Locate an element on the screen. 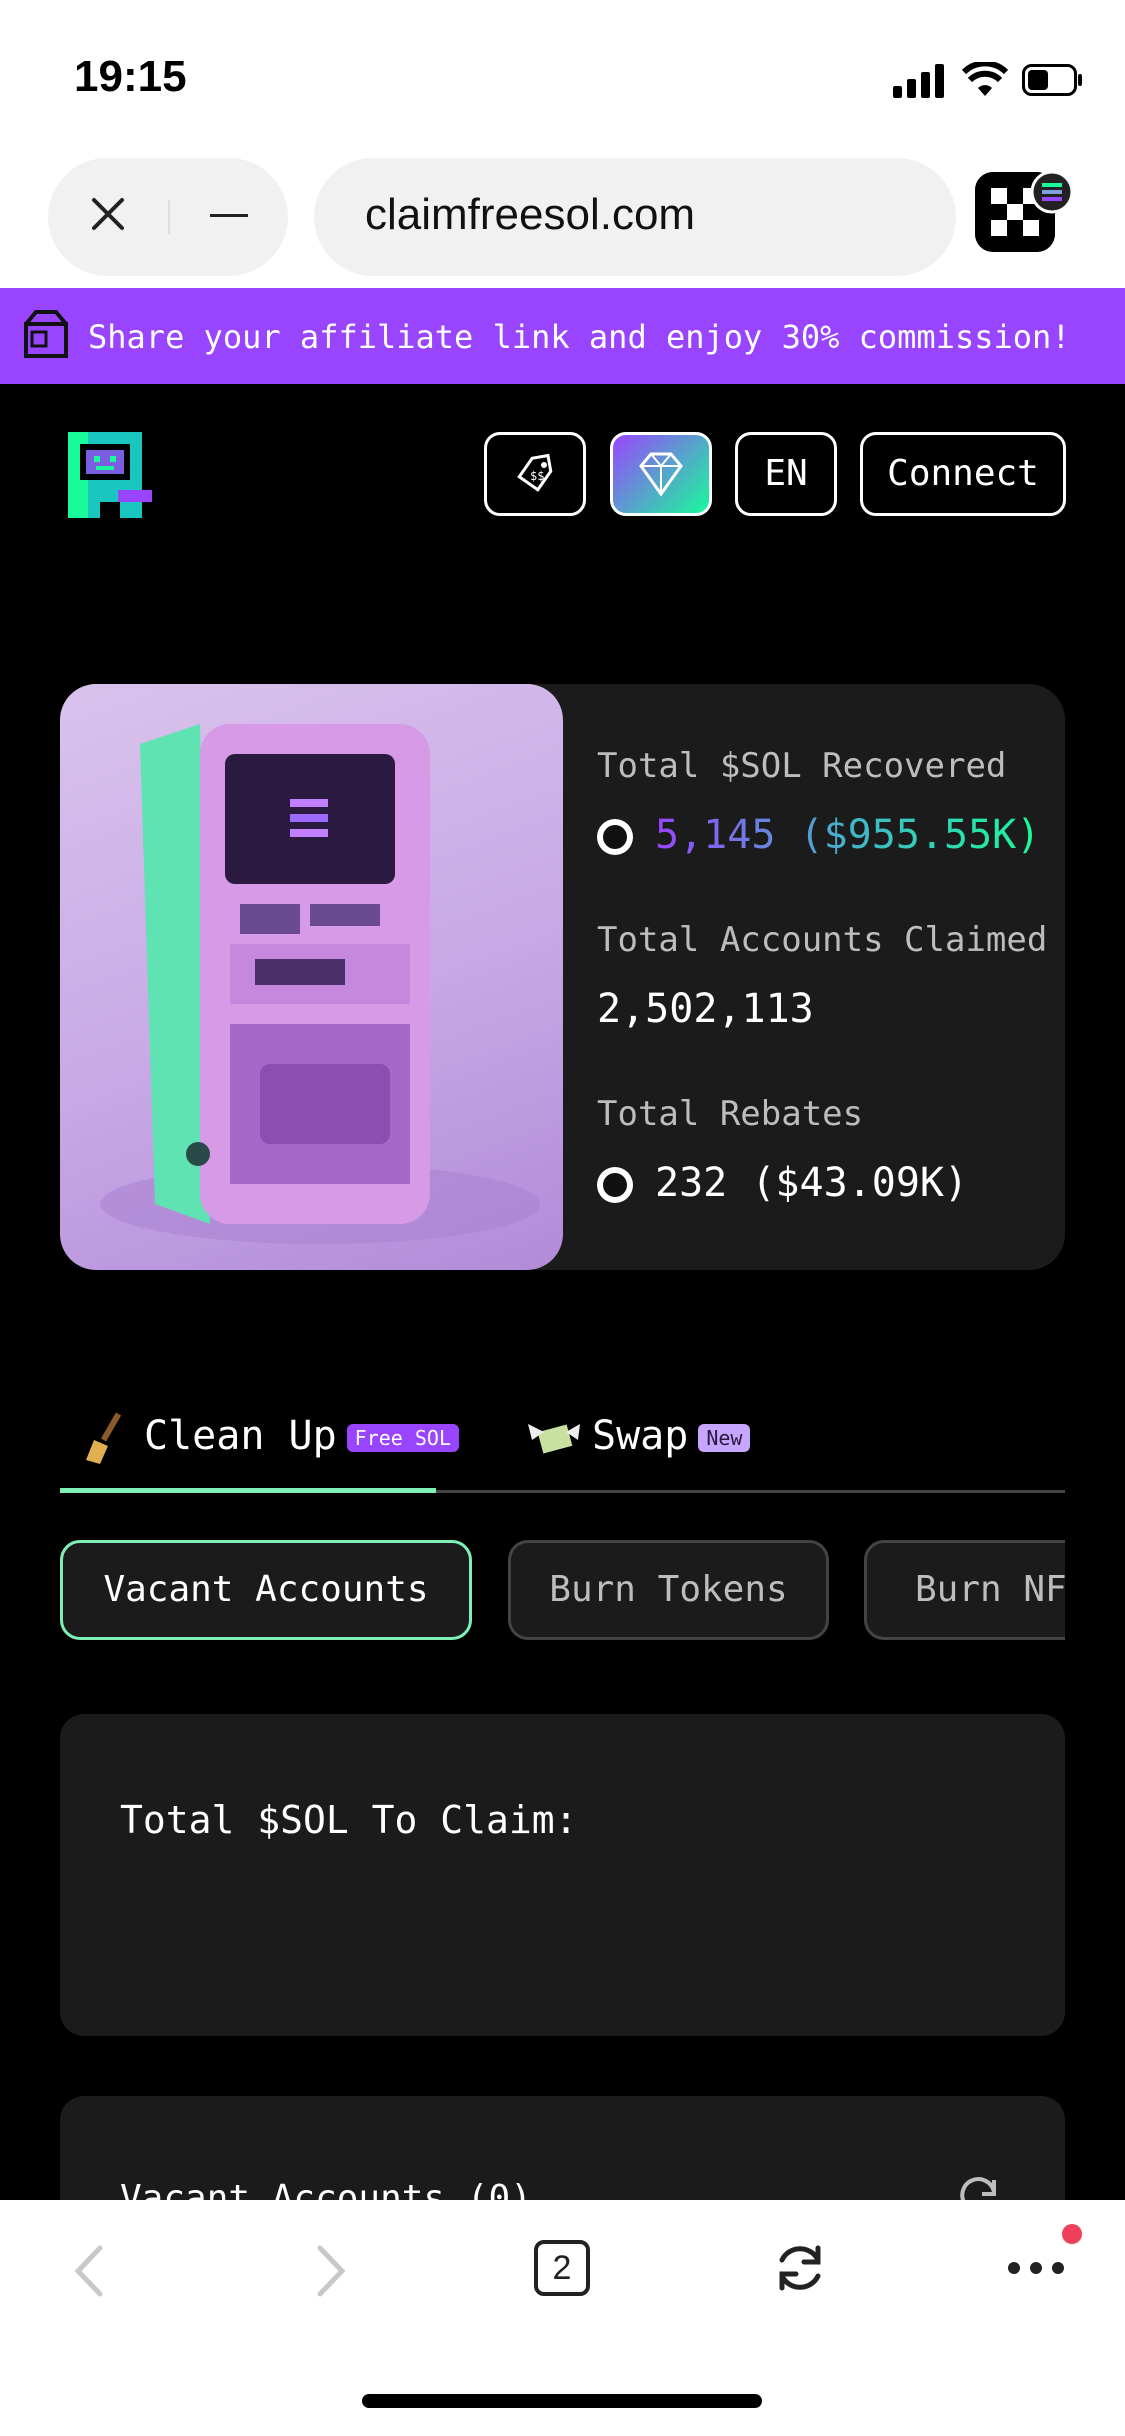 Image resolution: width=1125 pixels, height=2436 pixels. notification-dot is located at coordinates (1072, 2234).